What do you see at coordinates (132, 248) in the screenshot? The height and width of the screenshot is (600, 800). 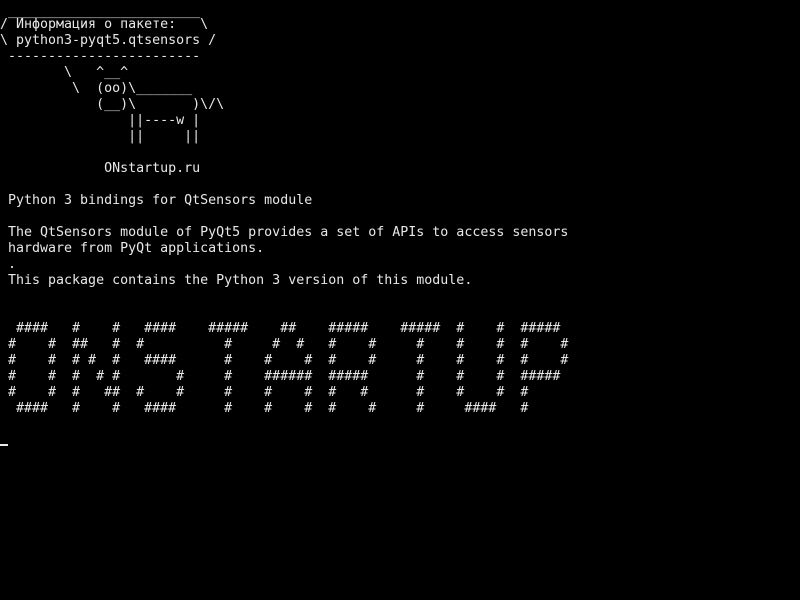 I see `description-line: hardware from PyQt applications.` at bounding box center [132, 248].